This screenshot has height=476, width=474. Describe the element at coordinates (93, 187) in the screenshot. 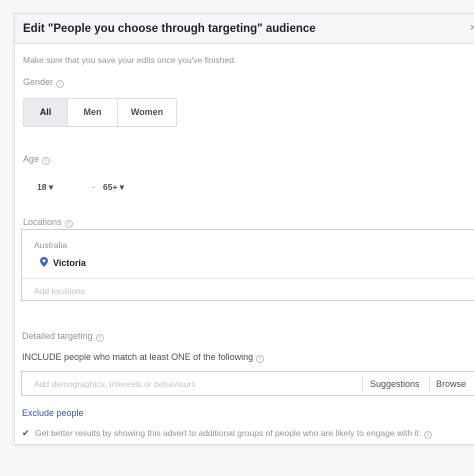

I see `age-range-dash: -` at that location.